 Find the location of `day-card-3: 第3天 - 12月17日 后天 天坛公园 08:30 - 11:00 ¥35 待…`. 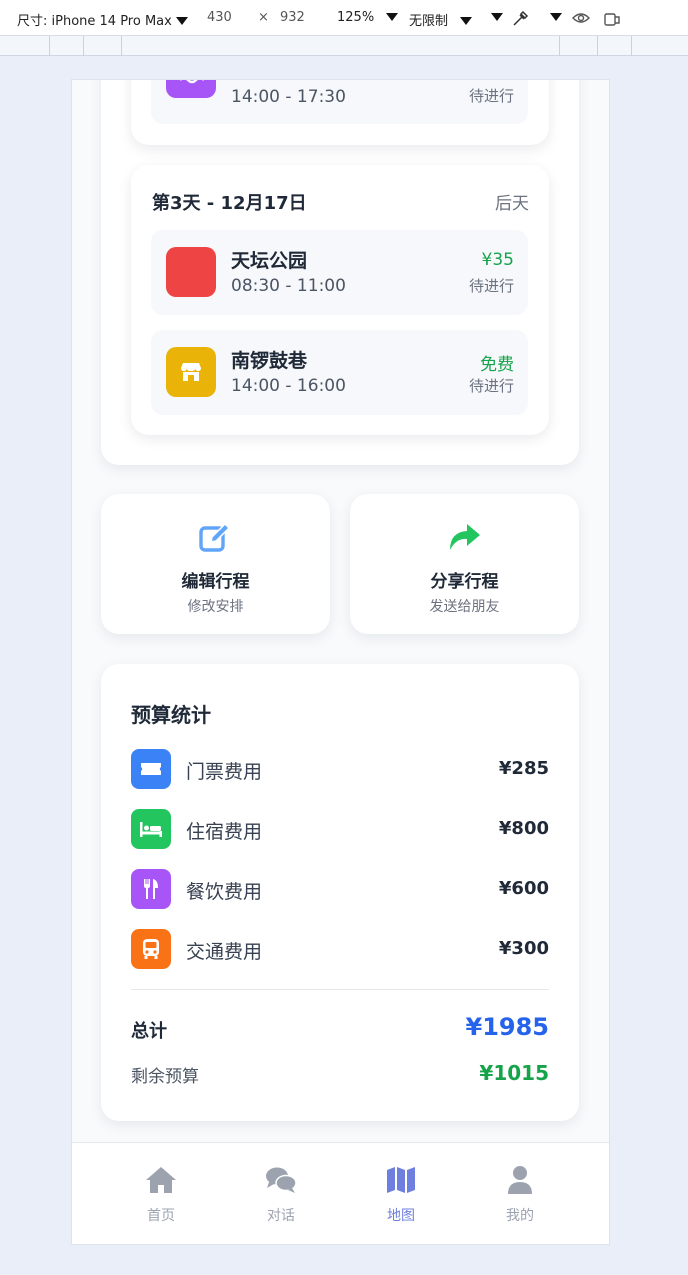

day-card-3: 第3天 - 12月17日 后天 天坛公园 08:30 - 11:00 ¥35 待… is located at coordinates (340, 300).